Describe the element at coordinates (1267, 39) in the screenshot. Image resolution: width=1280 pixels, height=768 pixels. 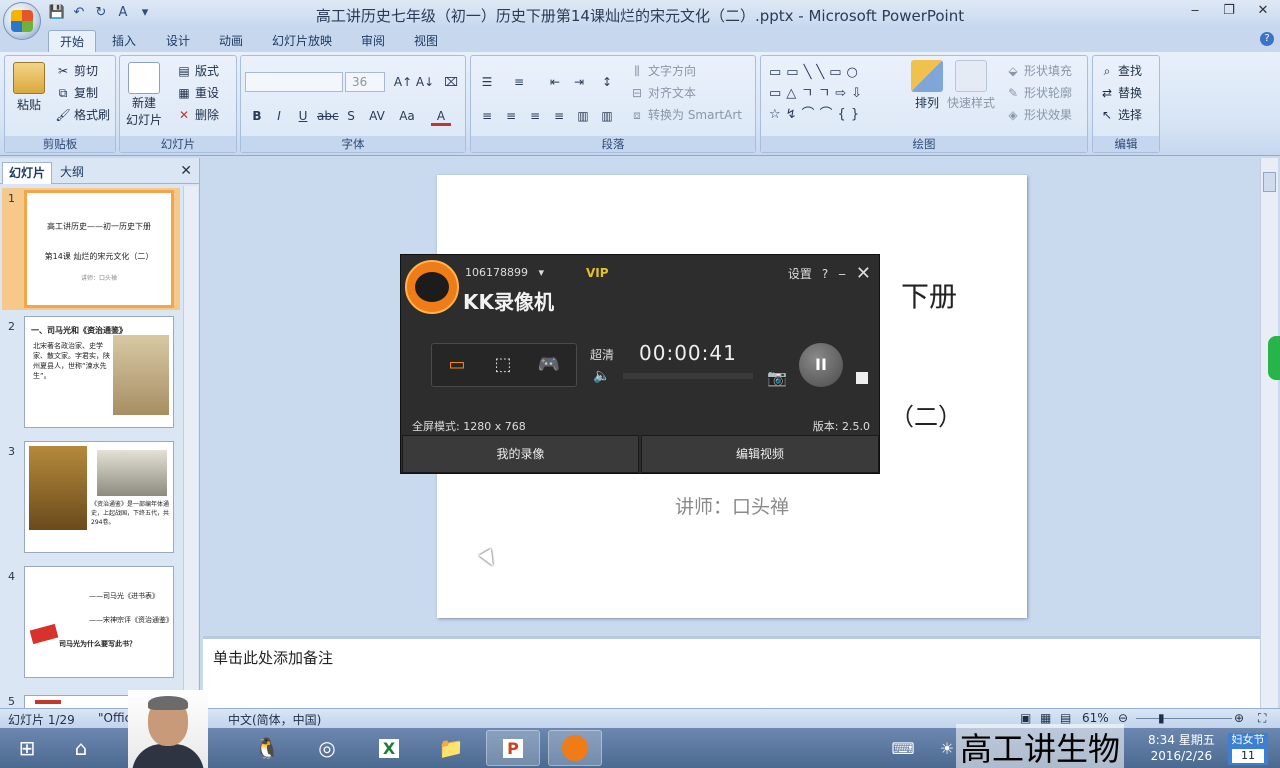
I see `help-icon: ?` at that location.